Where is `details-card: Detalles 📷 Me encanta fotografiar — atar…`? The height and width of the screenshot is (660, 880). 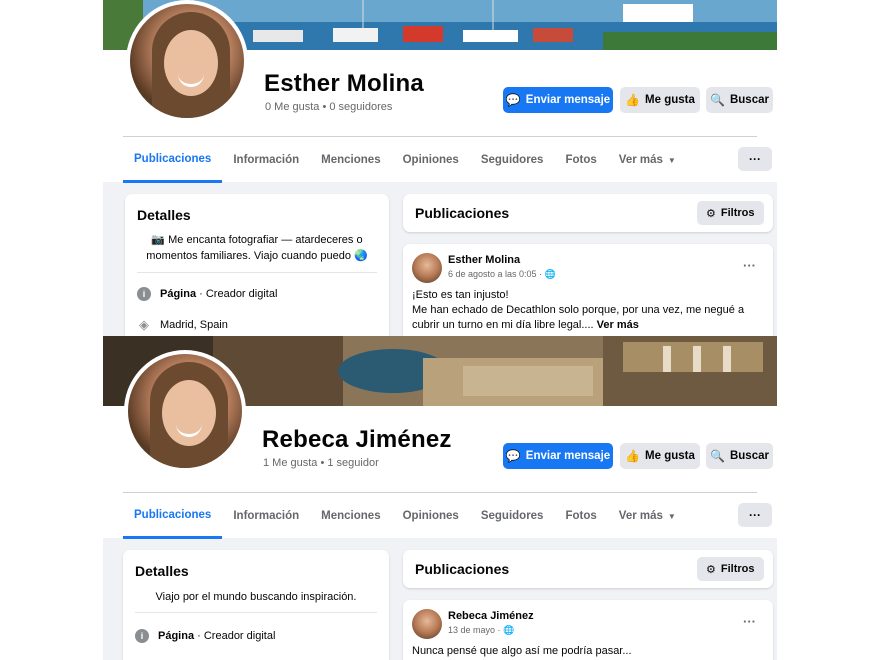
details-card: Detalles 📷 Me encanta fotografiar — atar… is located at coordinates (257, 265).